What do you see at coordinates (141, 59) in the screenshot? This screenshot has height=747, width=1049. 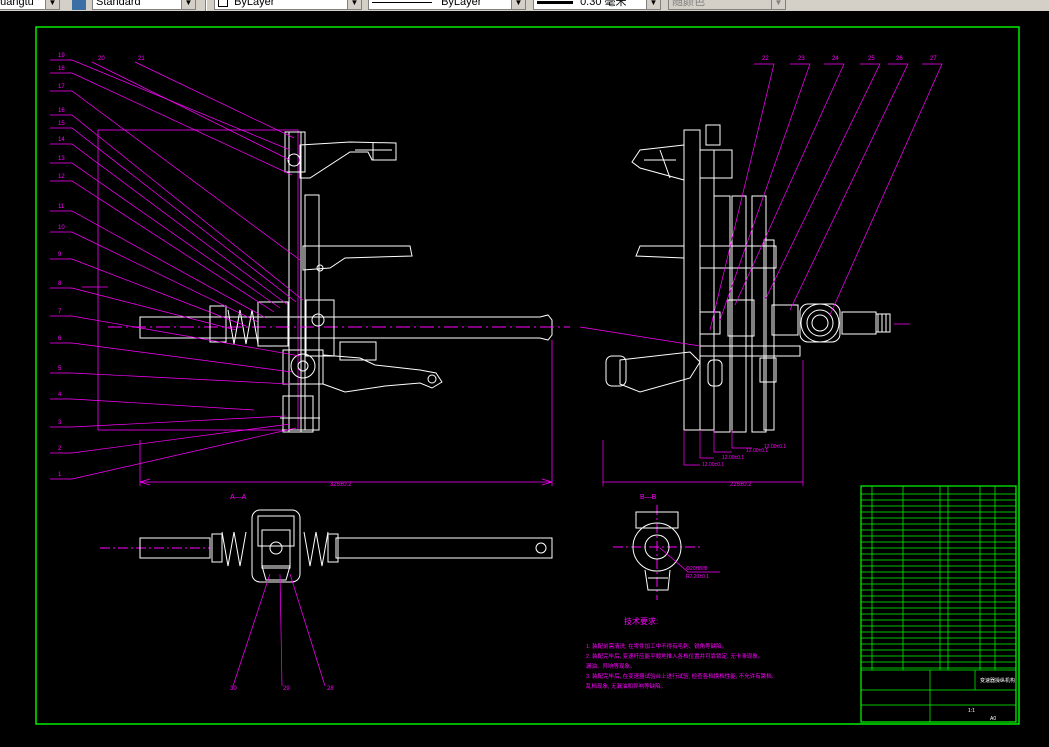 I see `balloon-number: 21` at bounding box center [141, 59].